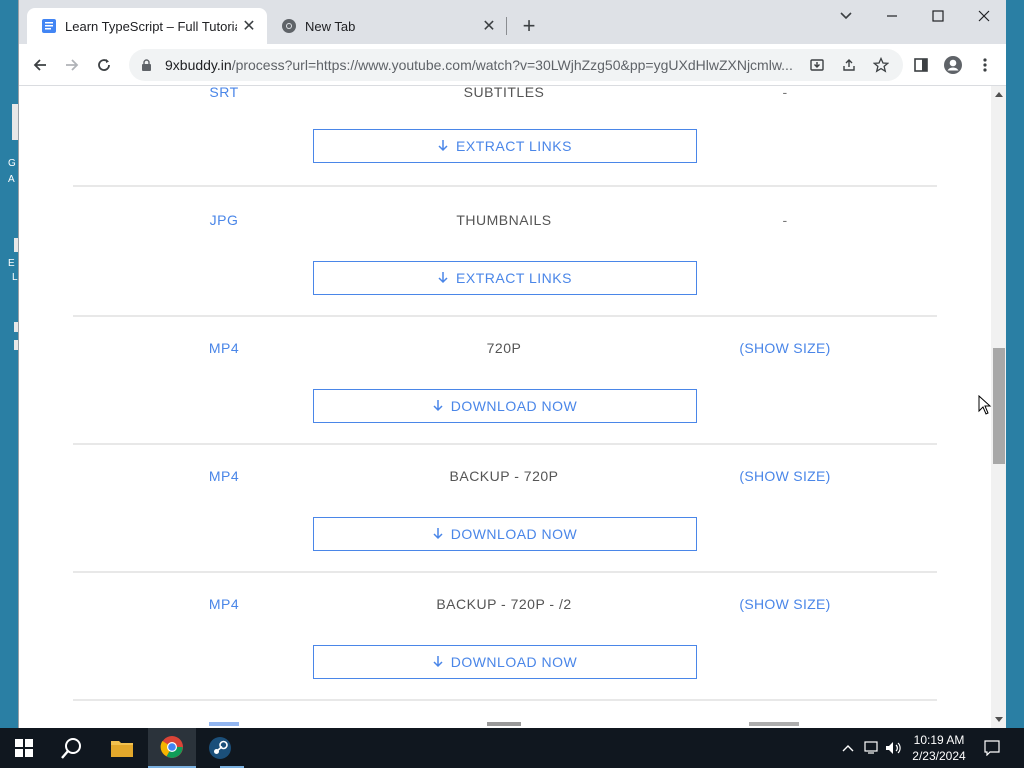  Describe the element at coordinates (999, 94) in the screenshot. I see `scroll-up-arrow-icon` at that location.